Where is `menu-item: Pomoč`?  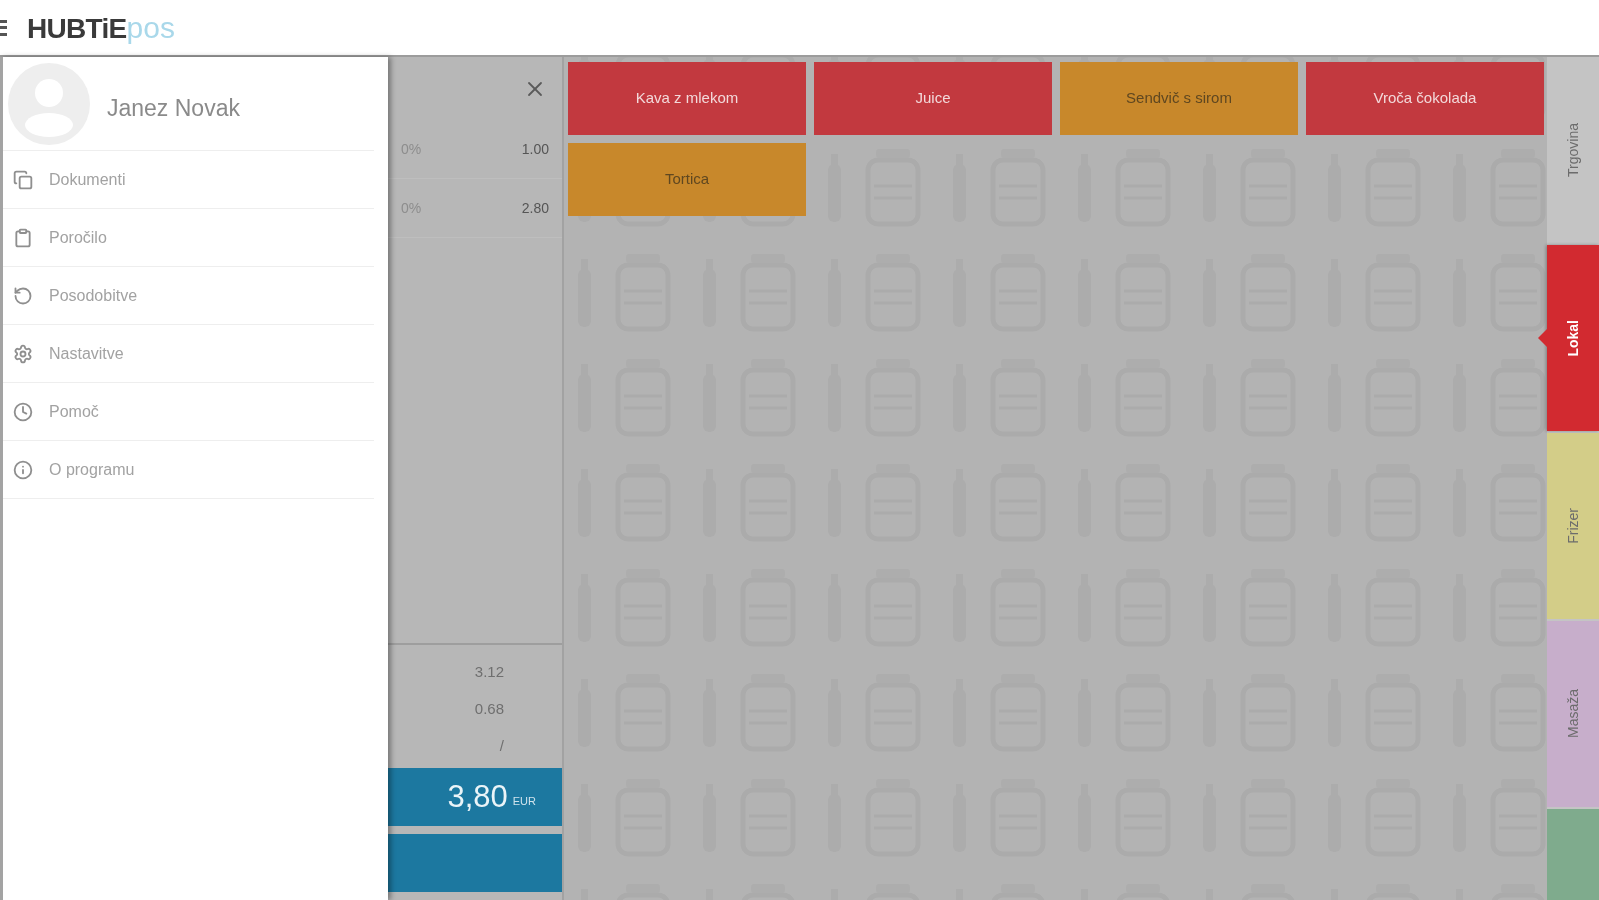 menu-item: Pomoč is located at coordinates (188, 412).